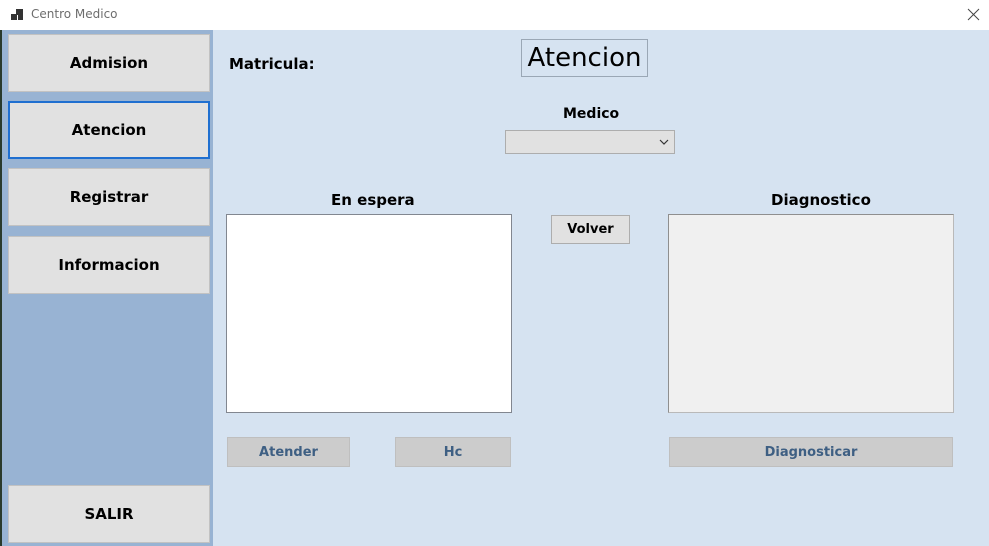 This screenshot has width=989, height=546. Describe the element at coordinates (811, 452) in the screenshot. I see `diagnosticar-button: Diagnosticar` at that location.